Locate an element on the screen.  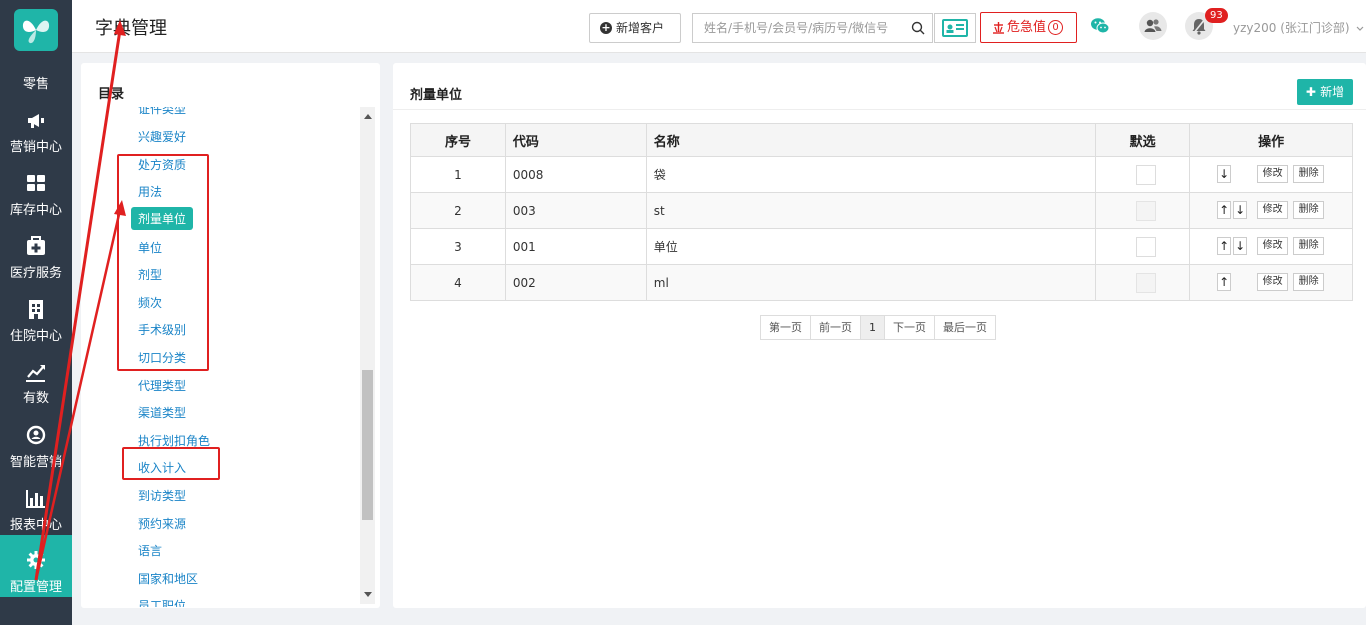
add-new-button: ✚ 新增 is located at coordinates (1325, 92).